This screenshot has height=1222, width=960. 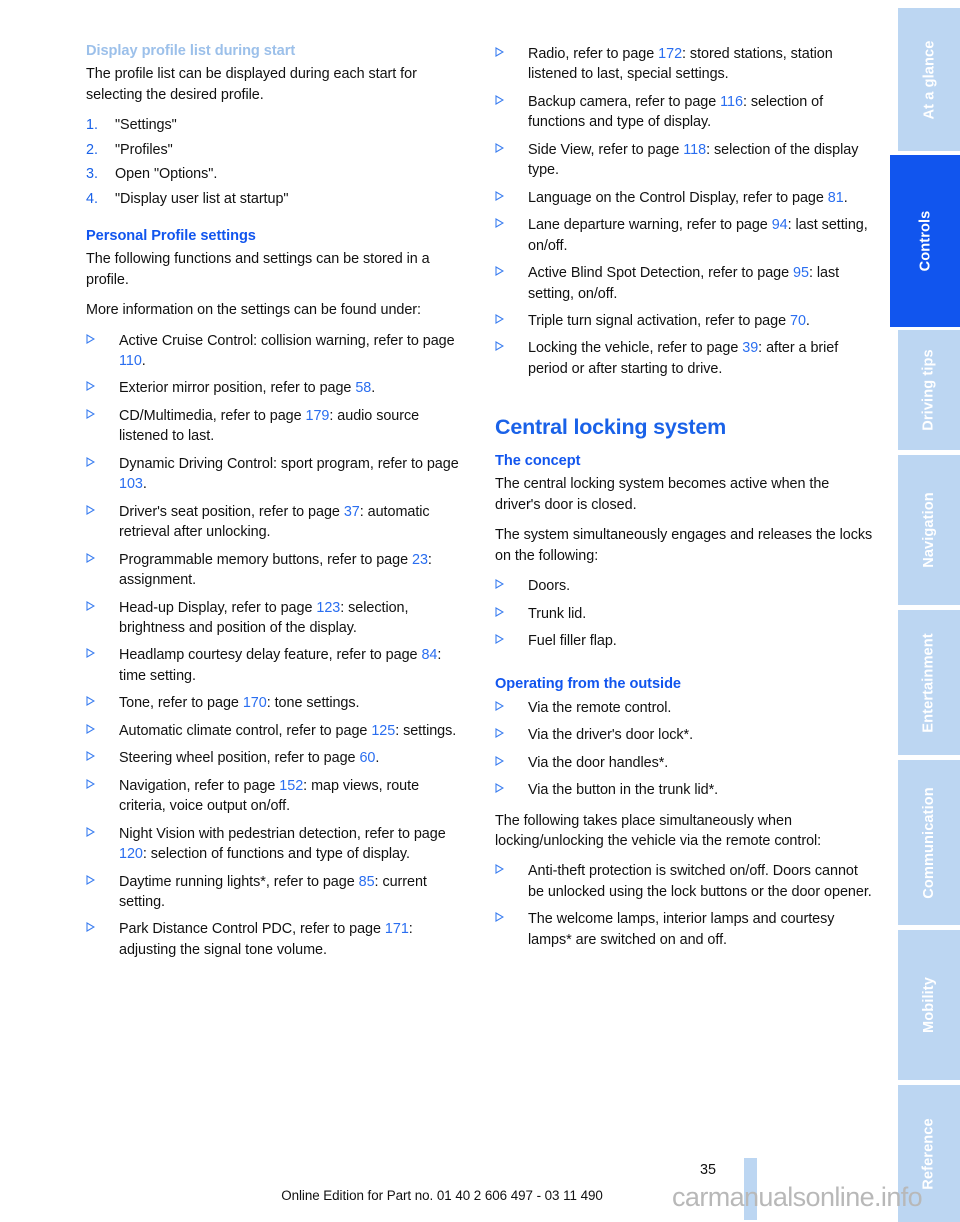 I want to click on page-reference-link: 95, so click(x=801, y=273).